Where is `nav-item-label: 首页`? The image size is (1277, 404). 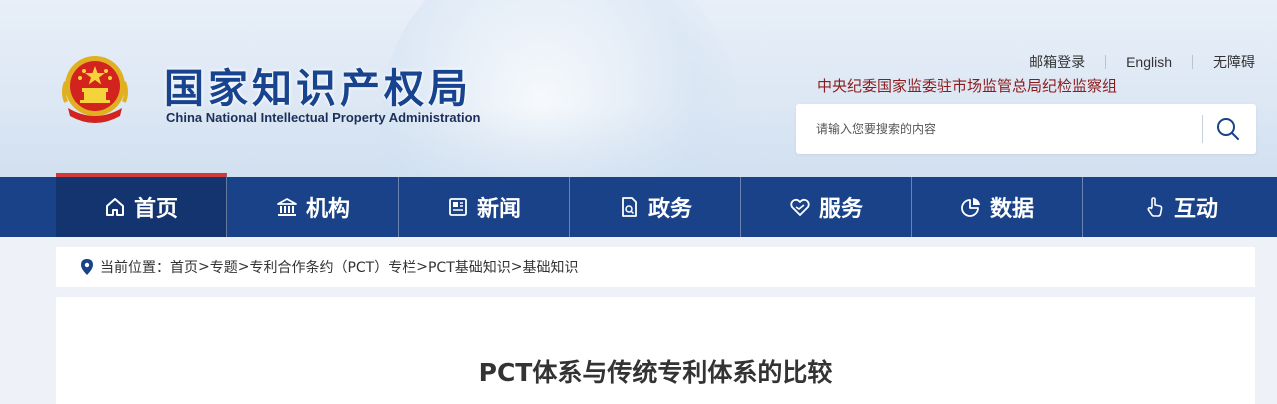 nav-item-label: 首页 is located at coordinates (155, 209).